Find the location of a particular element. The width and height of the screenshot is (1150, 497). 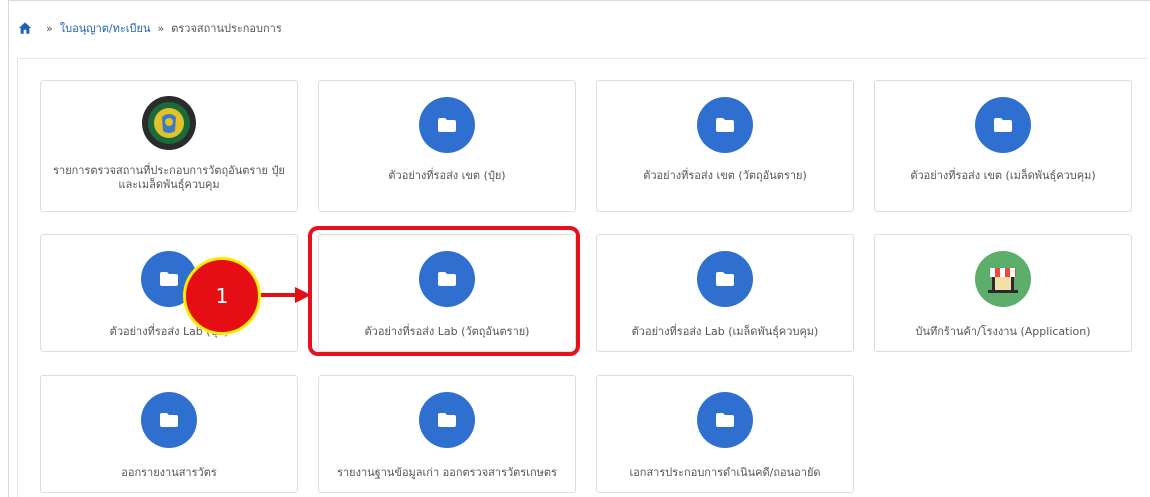

tile-zone-fertilizer: ตัวอย่างที่รอส่ง เขต (ปุ๋ย) is located at coordinates (447, 146).